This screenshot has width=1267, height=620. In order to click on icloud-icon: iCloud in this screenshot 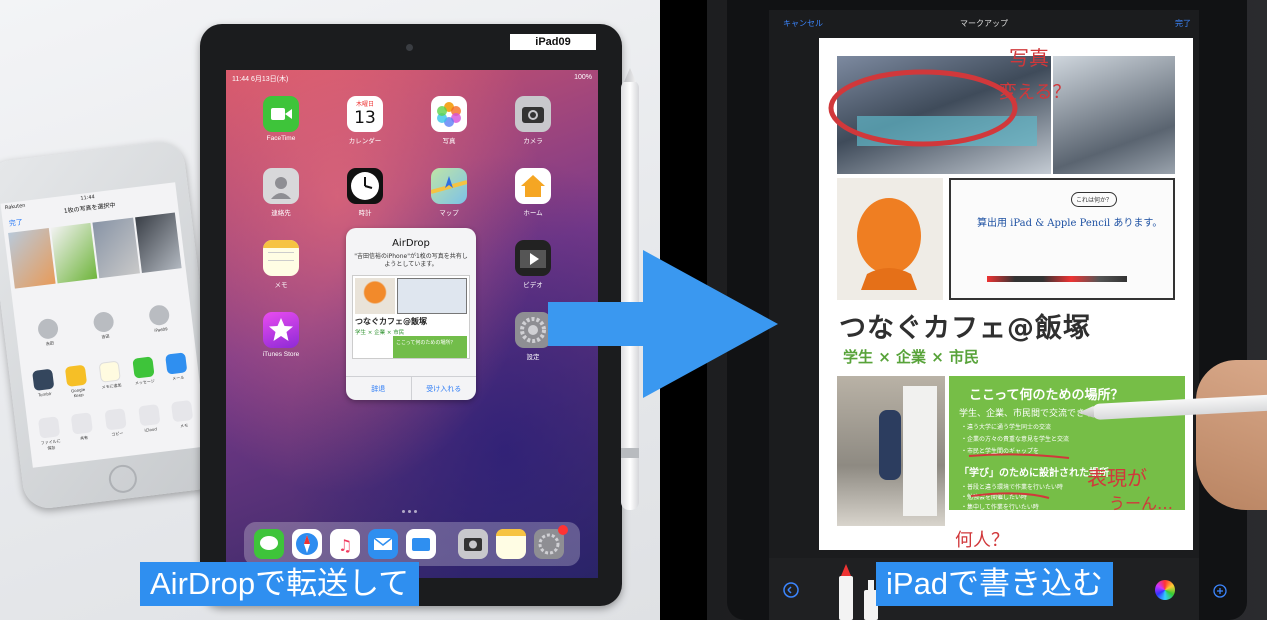, I will do `click(150, 422)`.